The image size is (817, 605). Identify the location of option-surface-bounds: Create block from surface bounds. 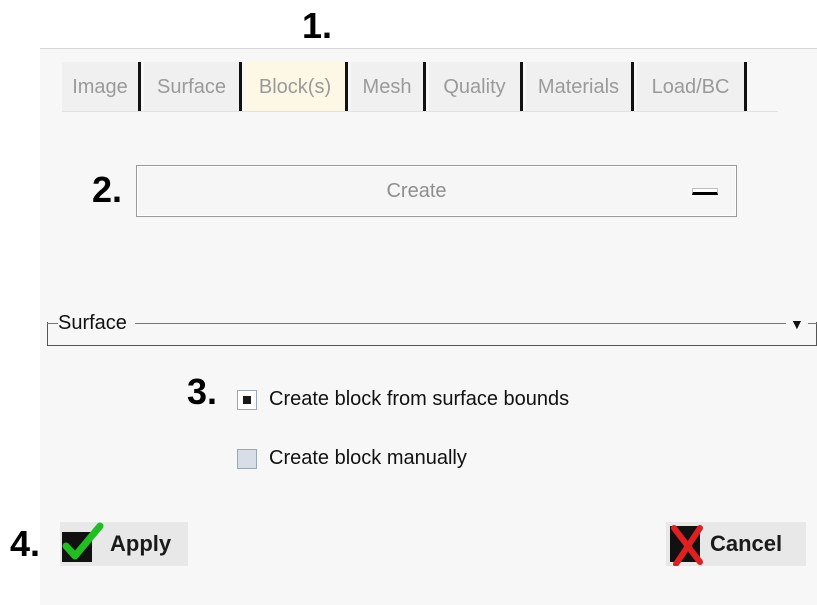
(403, 399).